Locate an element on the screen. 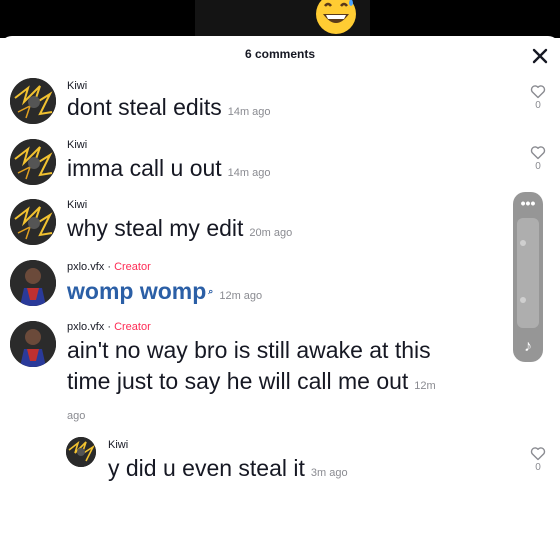  comment-time: 20m ago is located at coordinates (271, 233).